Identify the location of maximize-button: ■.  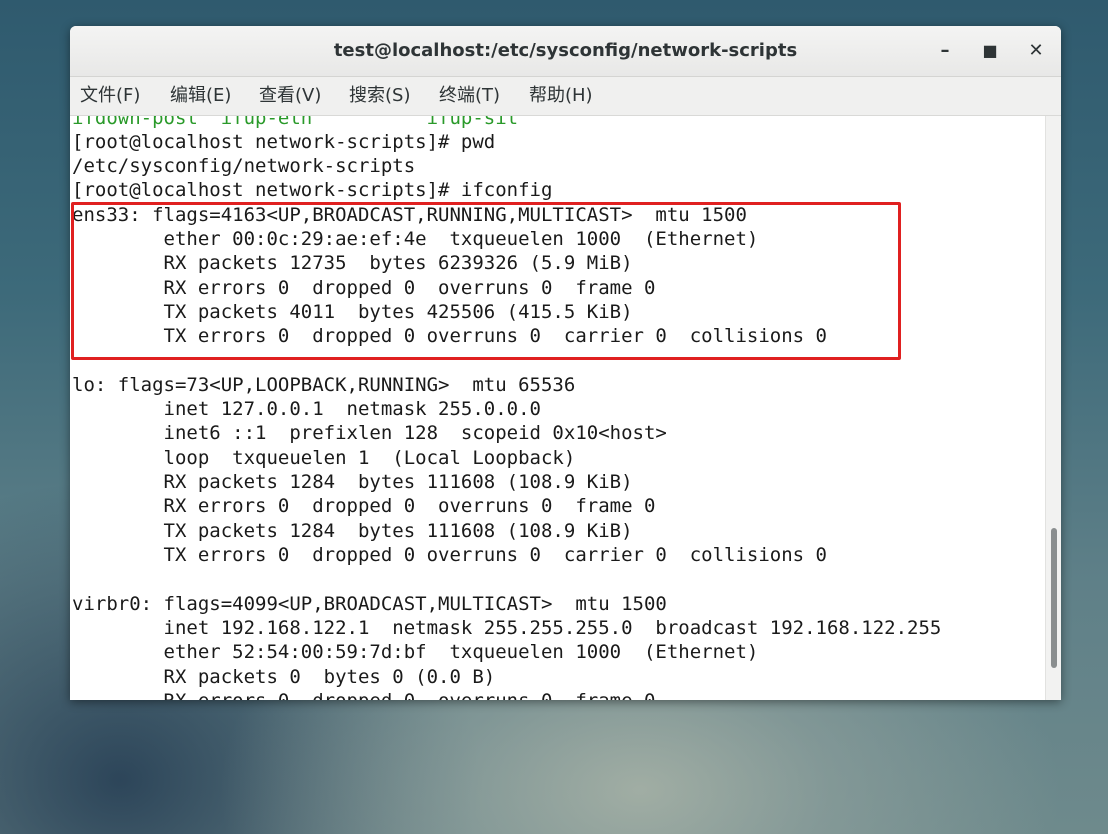
(990, 51).